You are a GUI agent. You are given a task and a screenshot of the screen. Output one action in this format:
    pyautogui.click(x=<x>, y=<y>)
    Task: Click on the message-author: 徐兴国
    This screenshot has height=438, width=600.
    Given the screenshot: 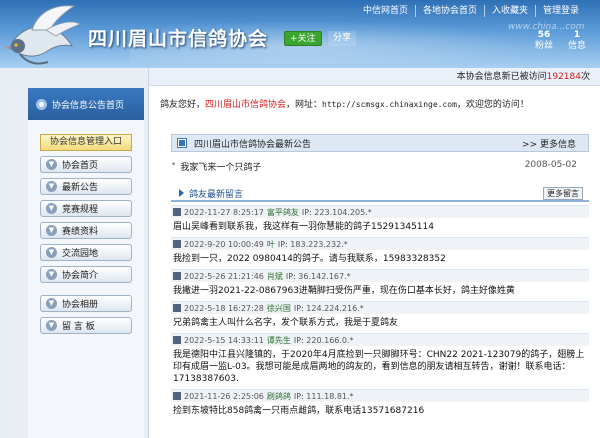 What is the action you would take?
    pyautogui.click(x=278, y=308)
    